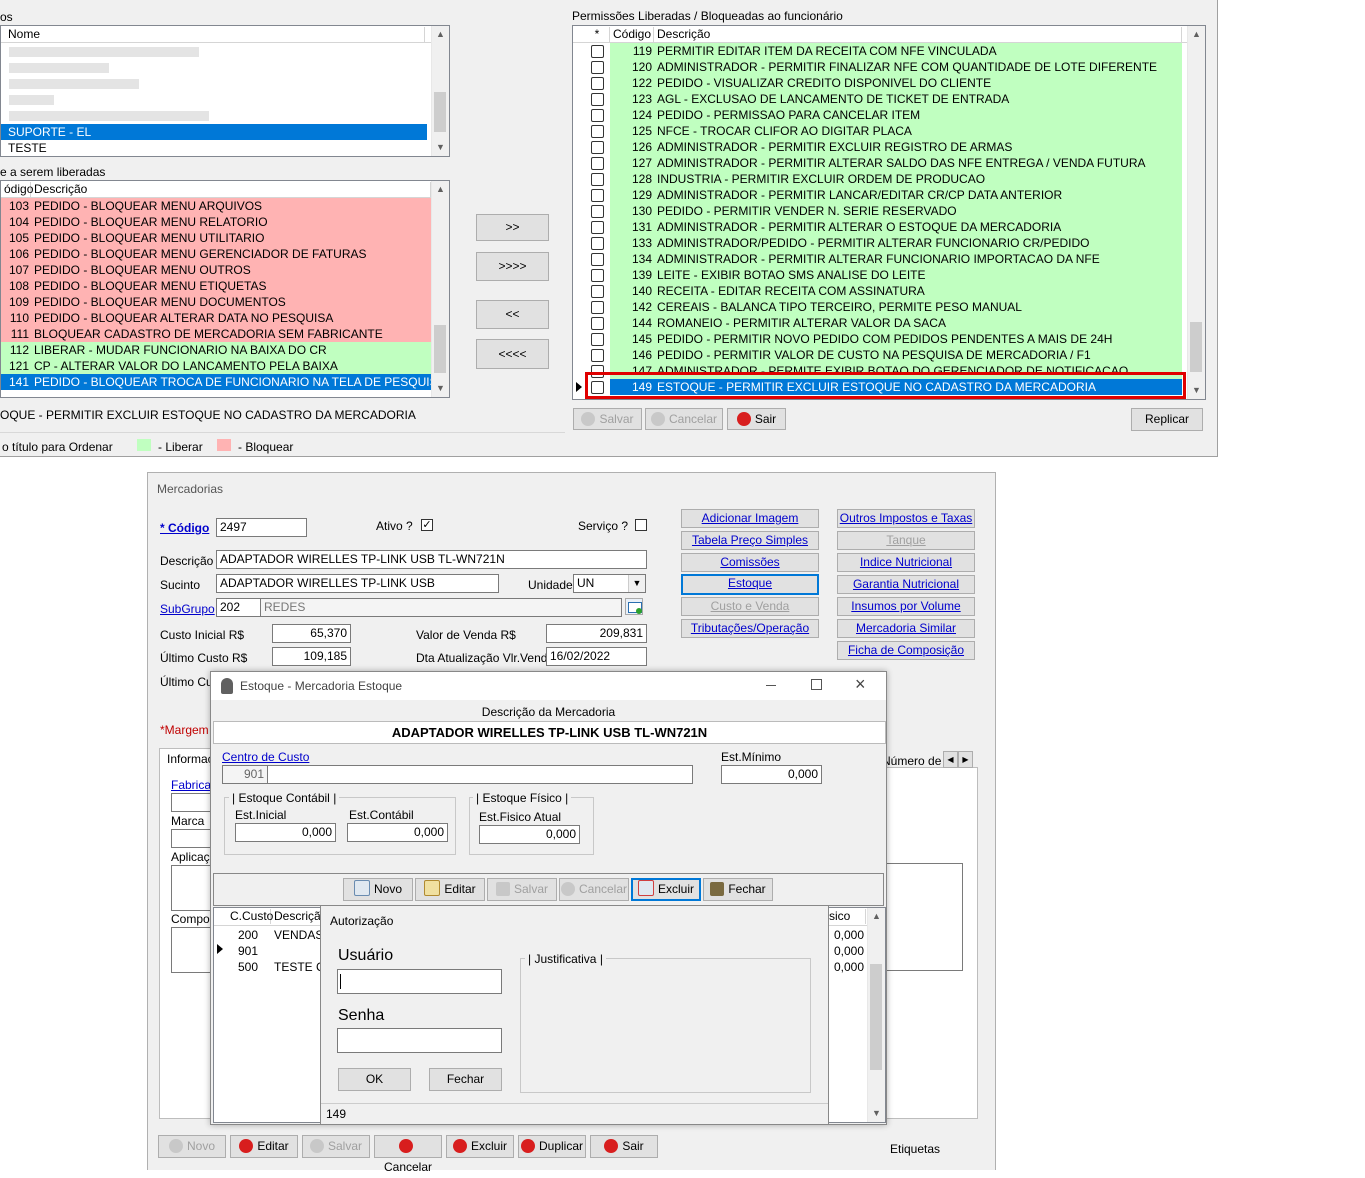  Describe the element at coordinates (906, 628) in the screenshot. I see `mercadoria-similar-link: Mercadoria Similar` at that location.